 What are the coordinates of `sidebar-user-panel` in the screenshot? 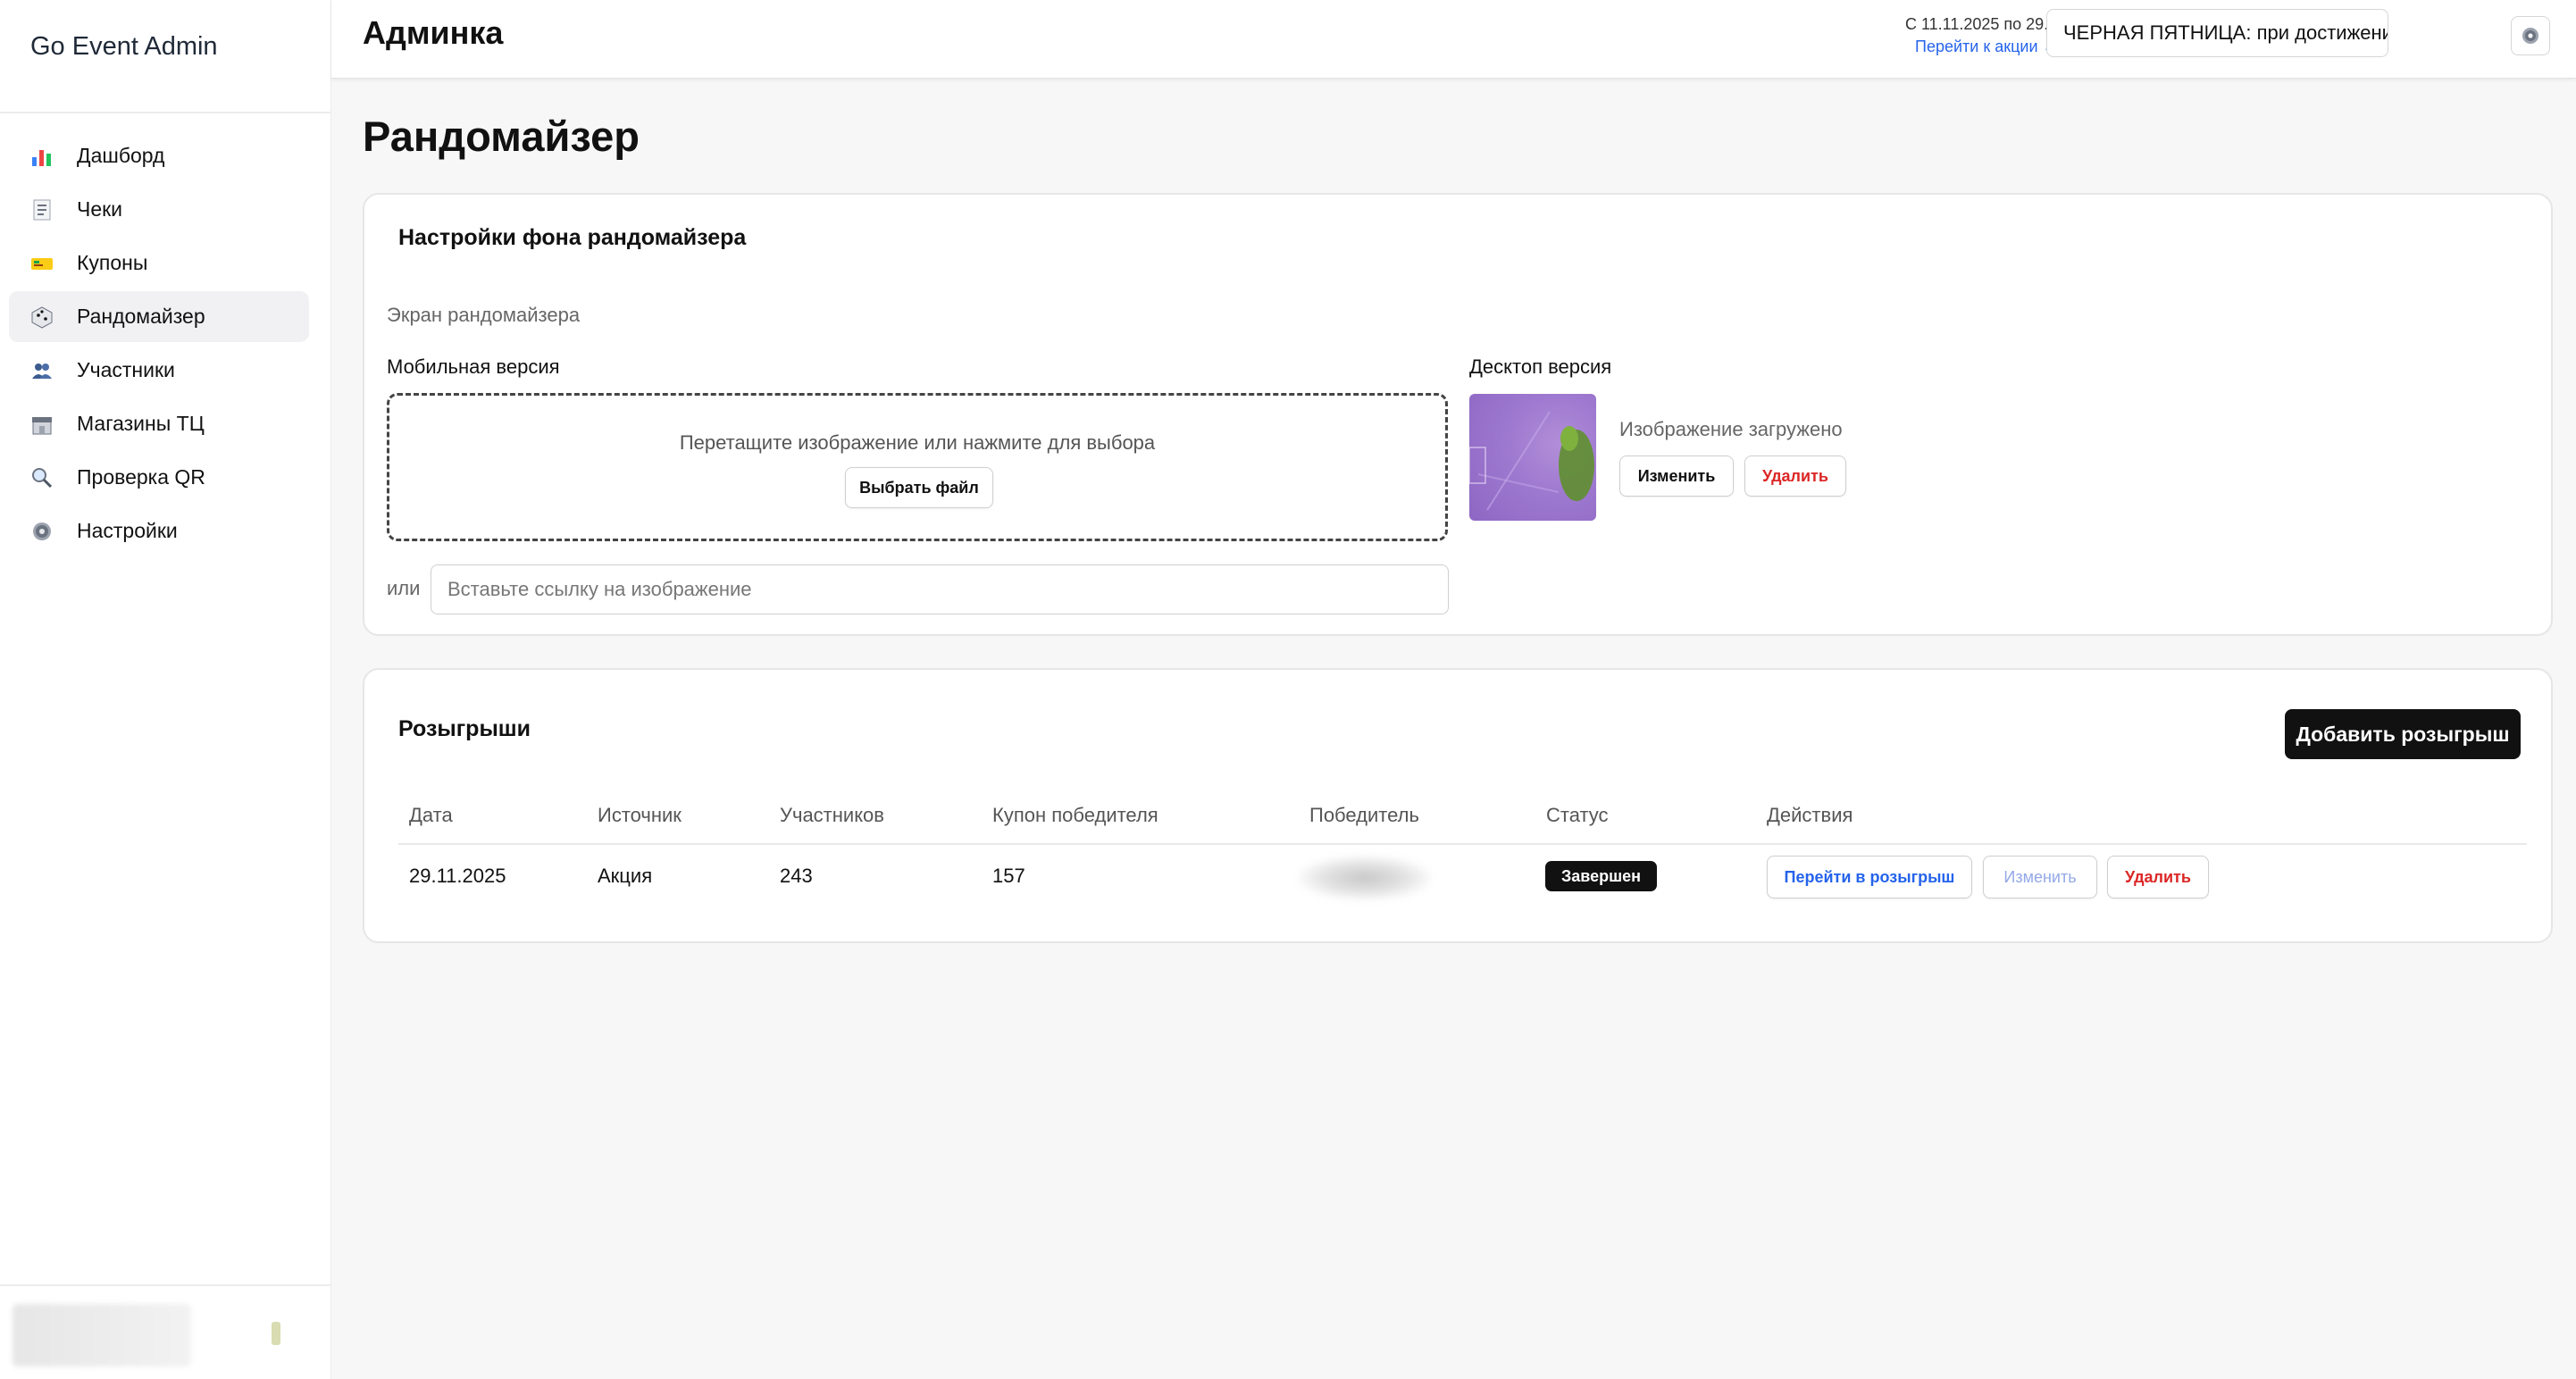 It's located at (165, 1331).